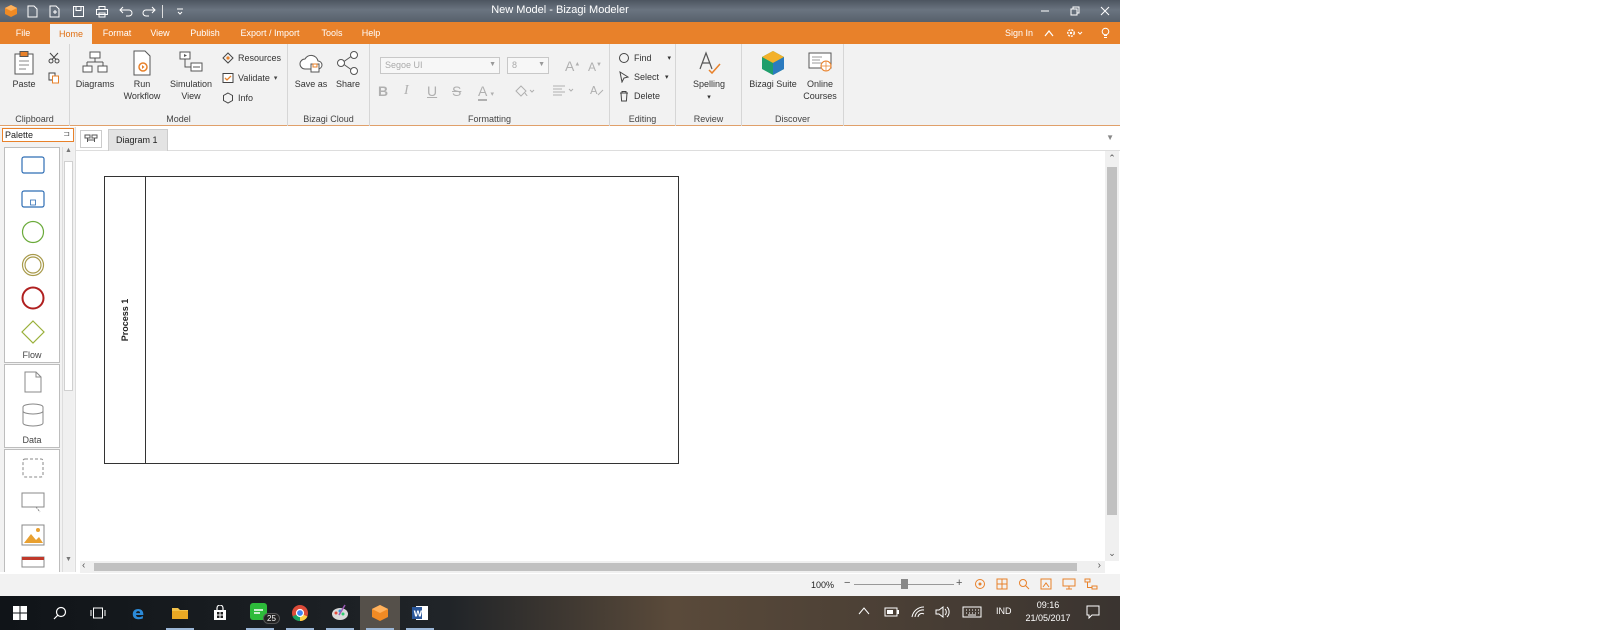 The height and width of the screenshot is (642, 1600). I want to click on resources-button: Resources, so click(251, 58).